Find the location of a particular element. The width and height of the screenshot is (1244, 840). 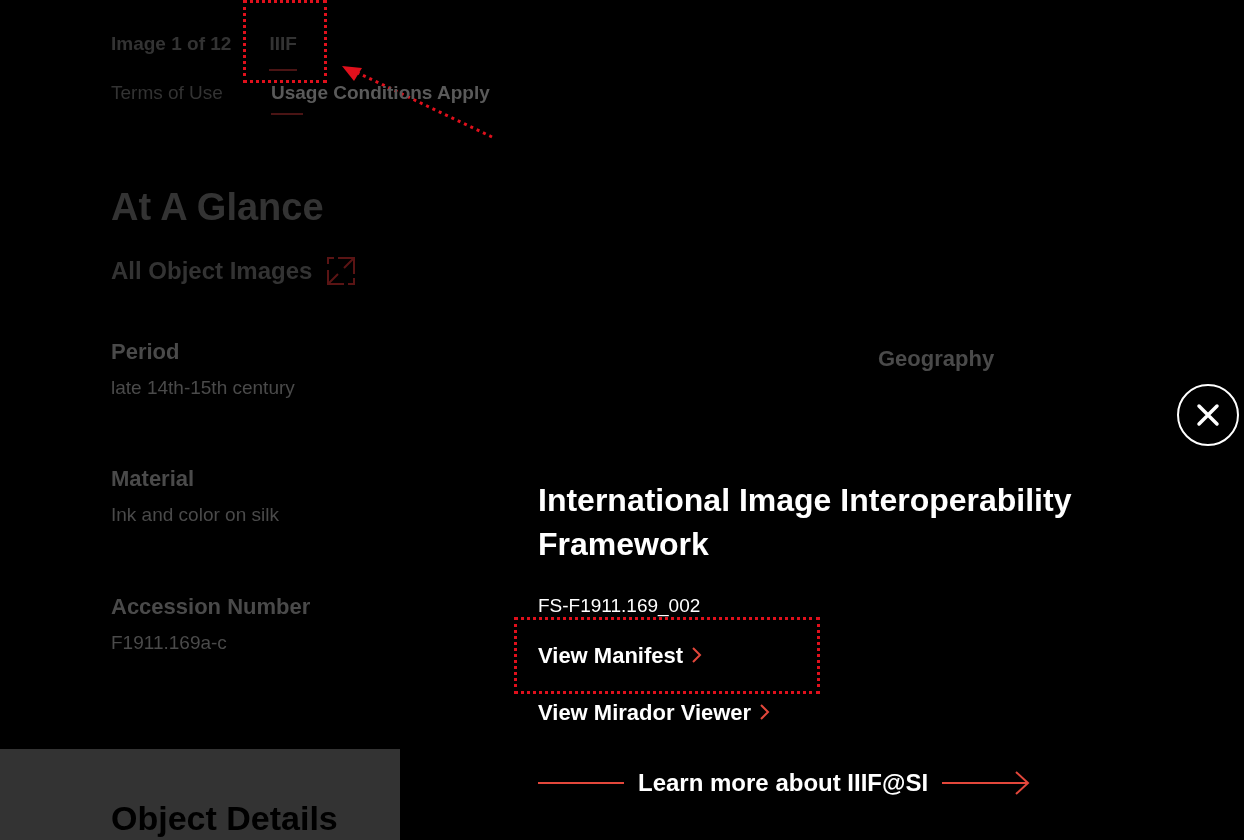

field-label: Material is located at coordinates (153, 479).